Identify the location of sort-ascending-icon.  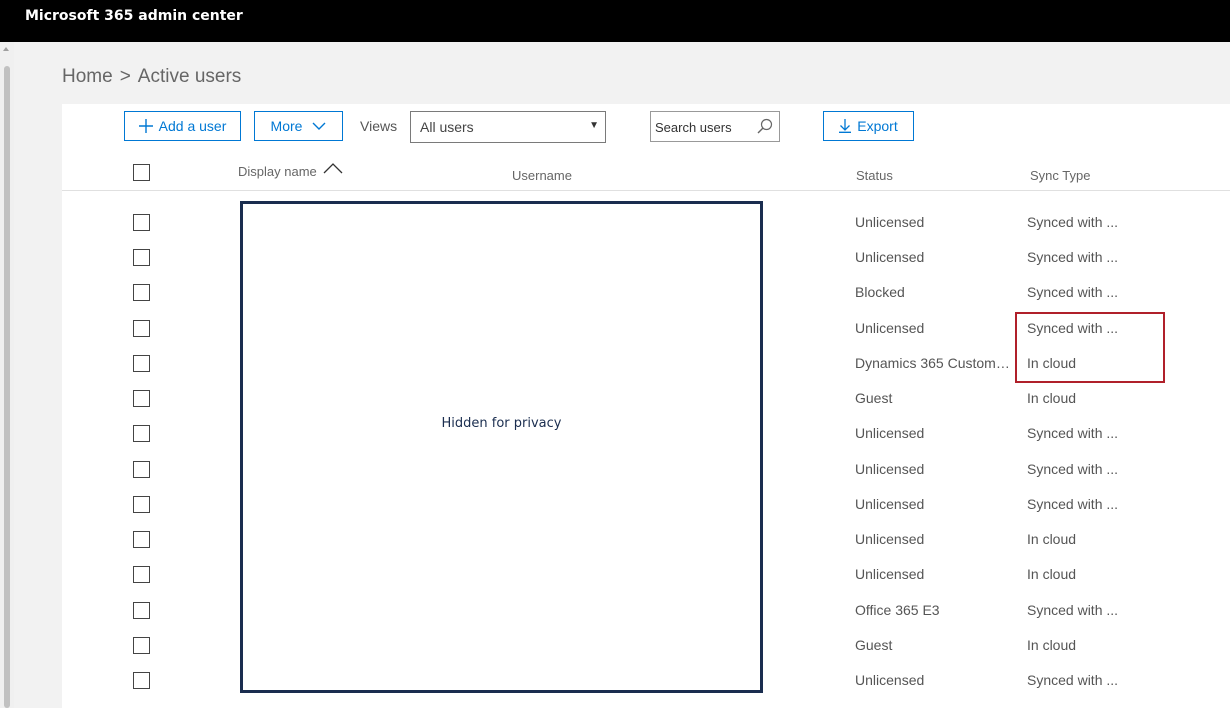
(333, 169).